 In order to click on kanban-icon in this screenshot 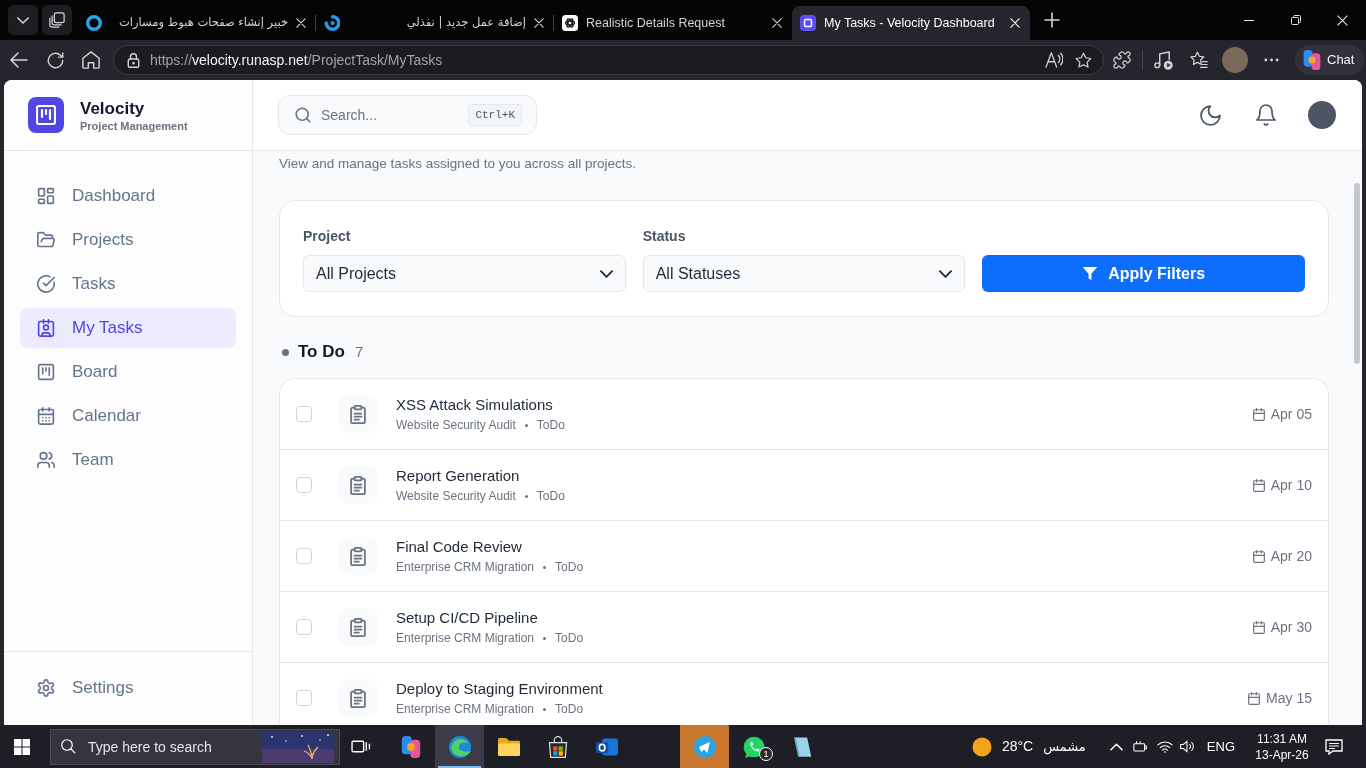, I will do `click(46, 372)`.